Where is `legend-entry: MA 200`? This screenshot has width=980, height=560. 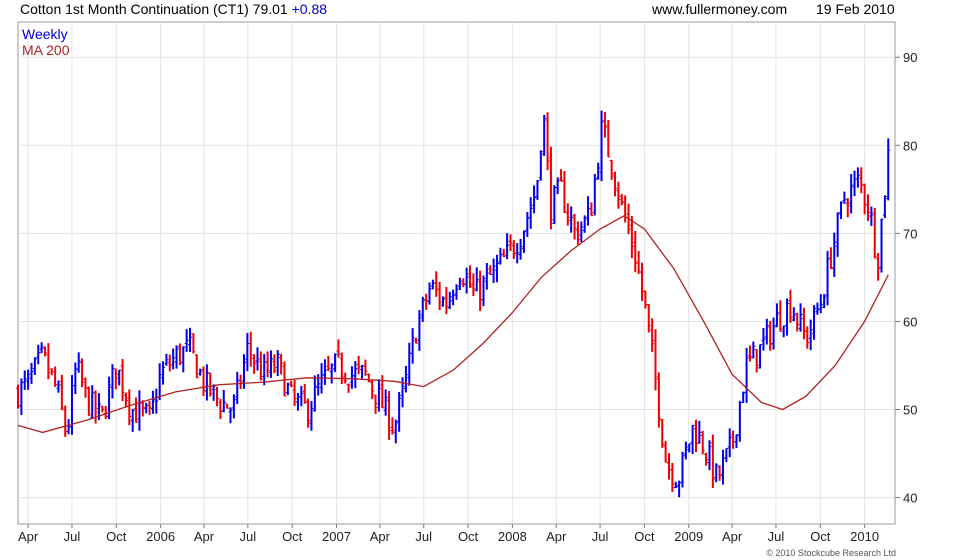
legend-entry: MA 200 is located at coordinates (46, 50).